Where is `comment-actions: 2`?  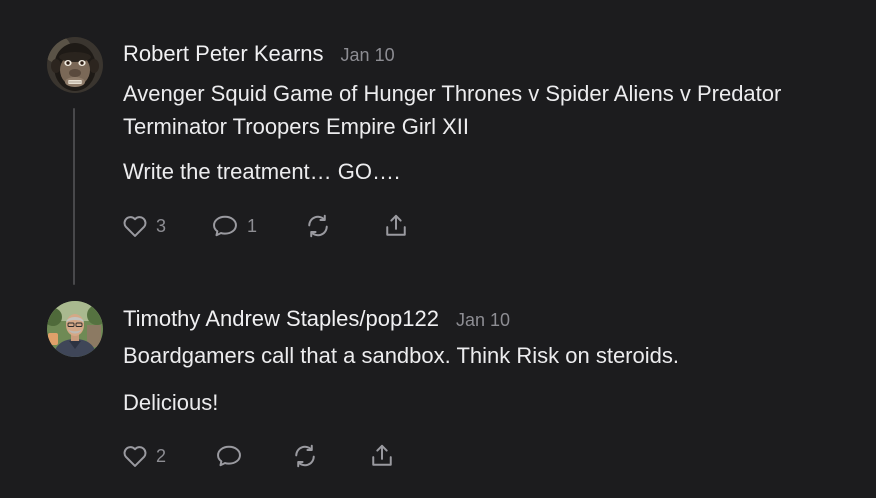
comment-actions: 2 is located at coordinates (438, 456).